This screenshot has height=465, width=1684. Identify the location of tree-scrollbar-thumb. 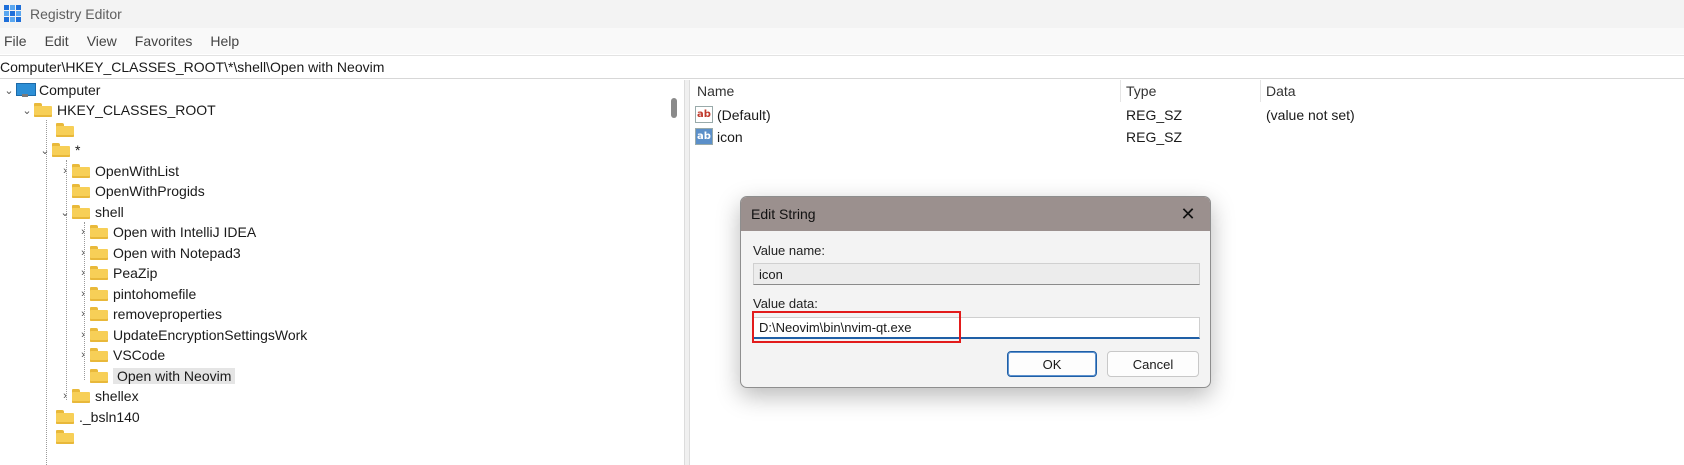
(674, 108).